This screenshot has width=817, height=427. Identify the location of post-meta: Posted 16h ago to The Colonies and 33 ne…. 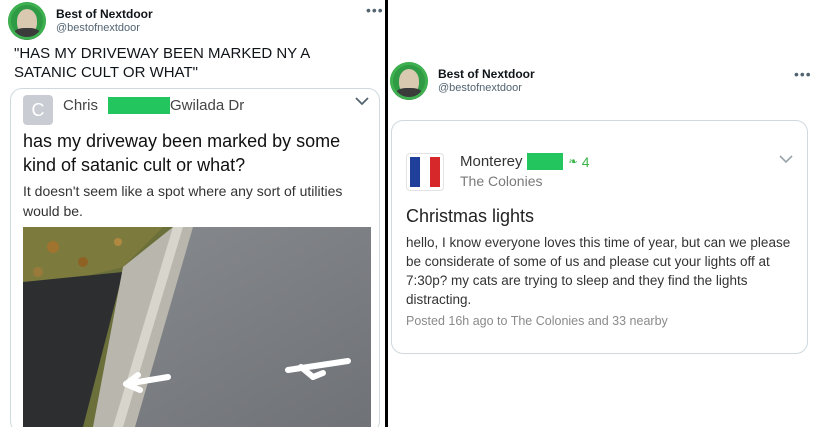
(537, 321).